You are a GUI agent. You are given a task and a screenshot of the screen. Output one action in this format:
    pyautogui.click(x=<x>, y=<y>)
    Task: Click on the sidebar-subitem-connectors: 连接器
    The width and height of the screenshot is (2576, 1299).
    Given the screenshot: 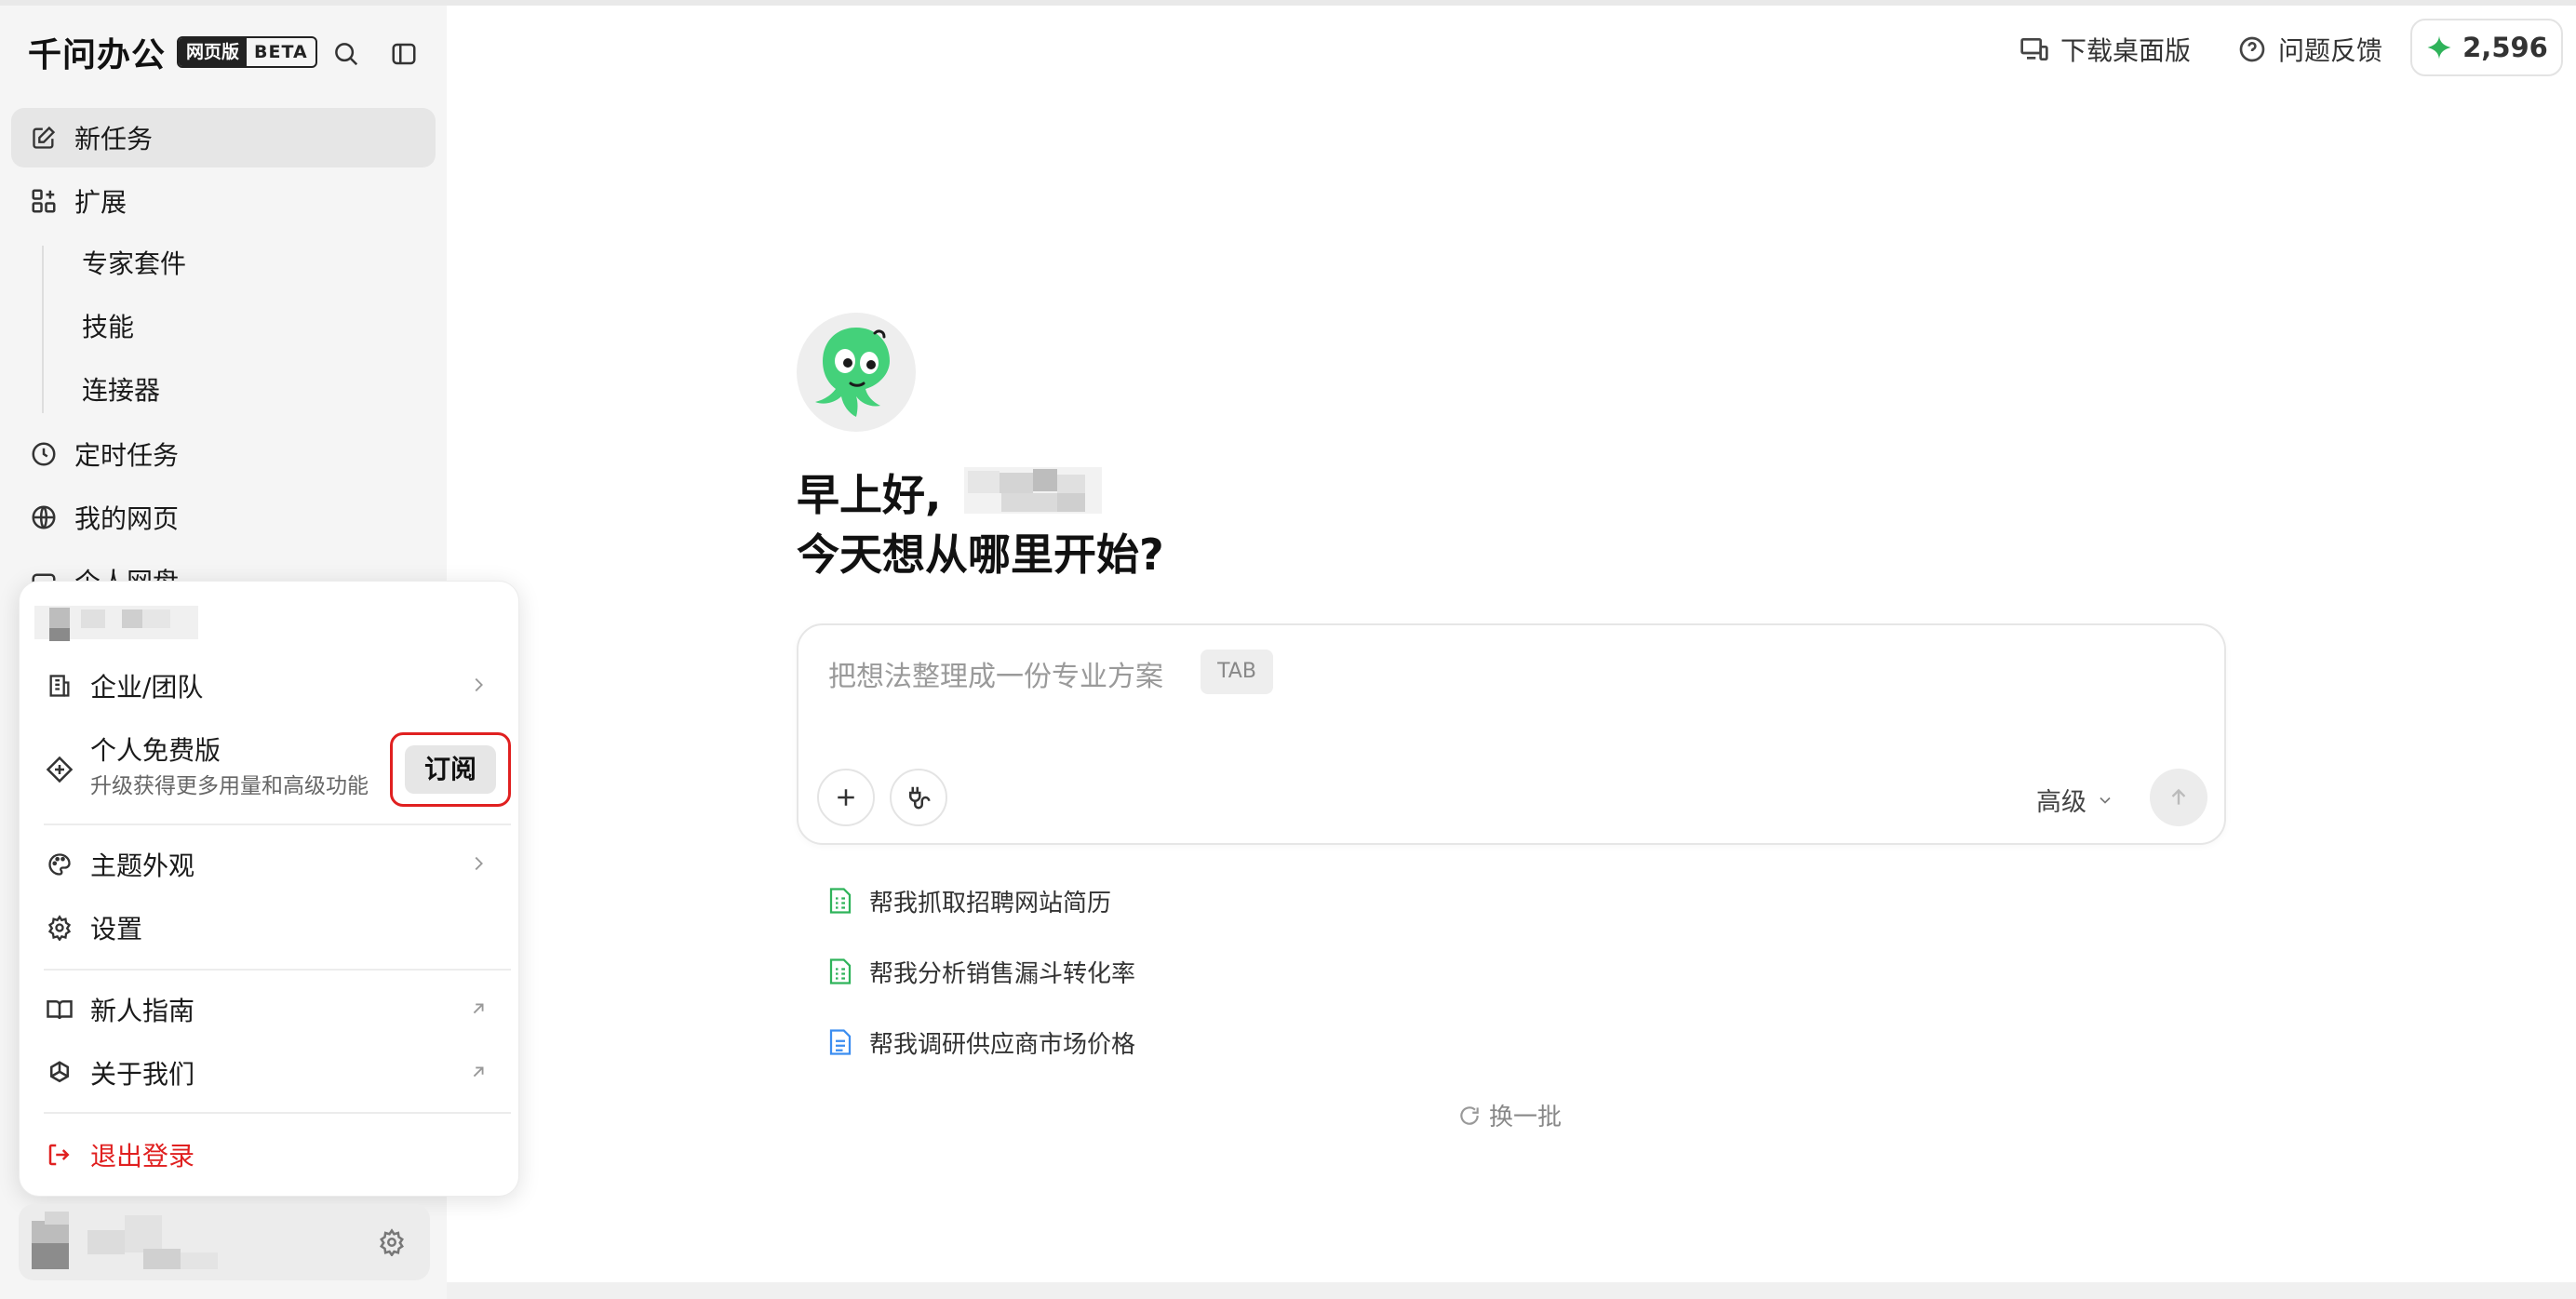 What is the action you would take?
    pyautogui.click(x=249, y=391)
    